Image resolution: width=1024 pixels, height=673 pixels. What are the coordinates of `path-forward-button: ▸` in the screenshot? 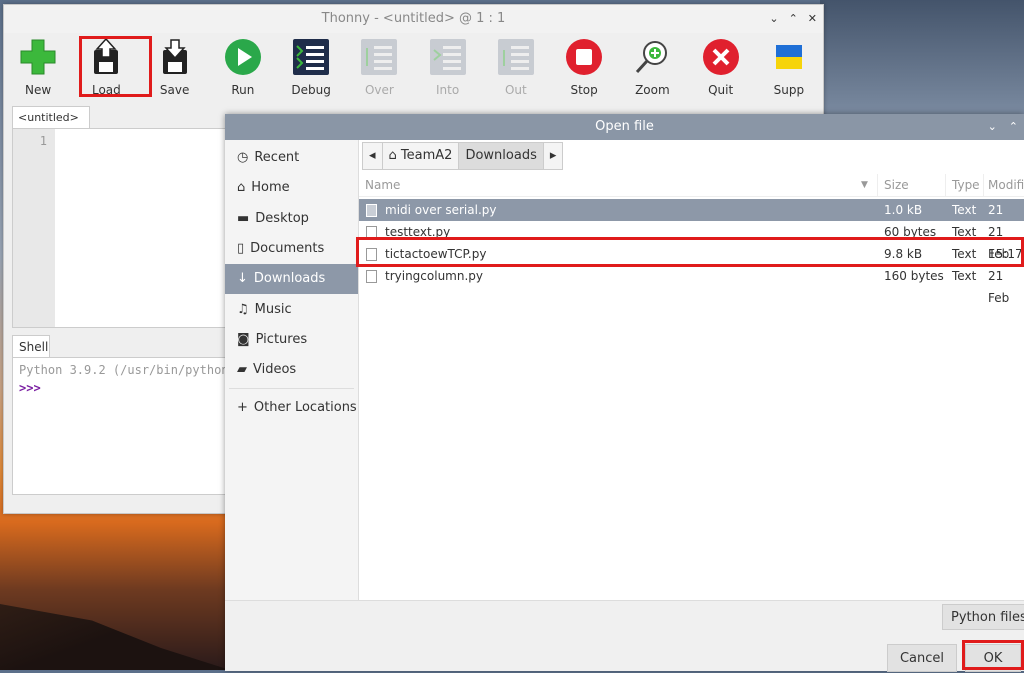 It's located at (553, 156).